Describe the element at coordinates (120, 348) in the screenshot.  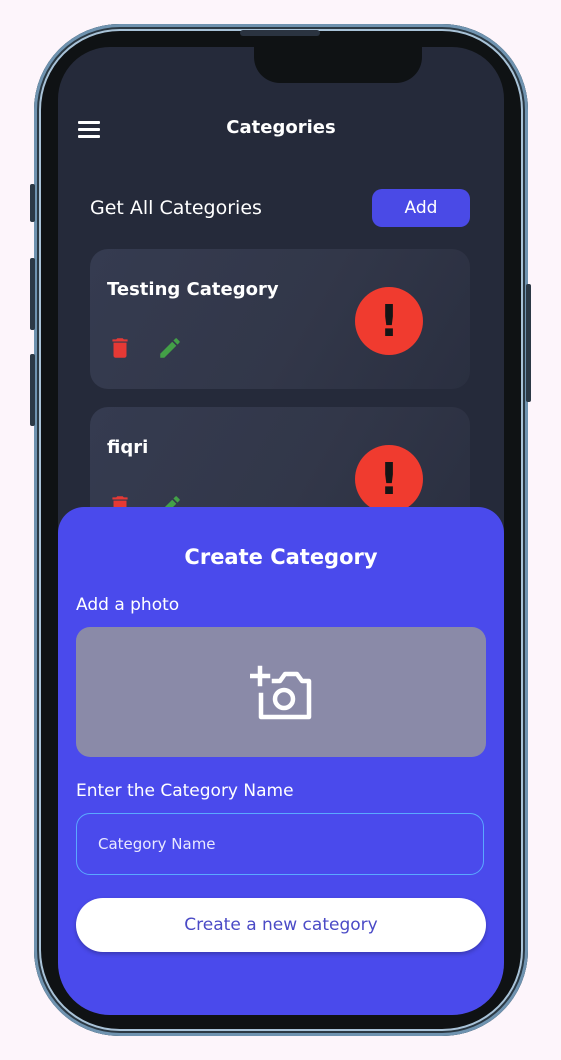
I see `trash-icon` at that location.